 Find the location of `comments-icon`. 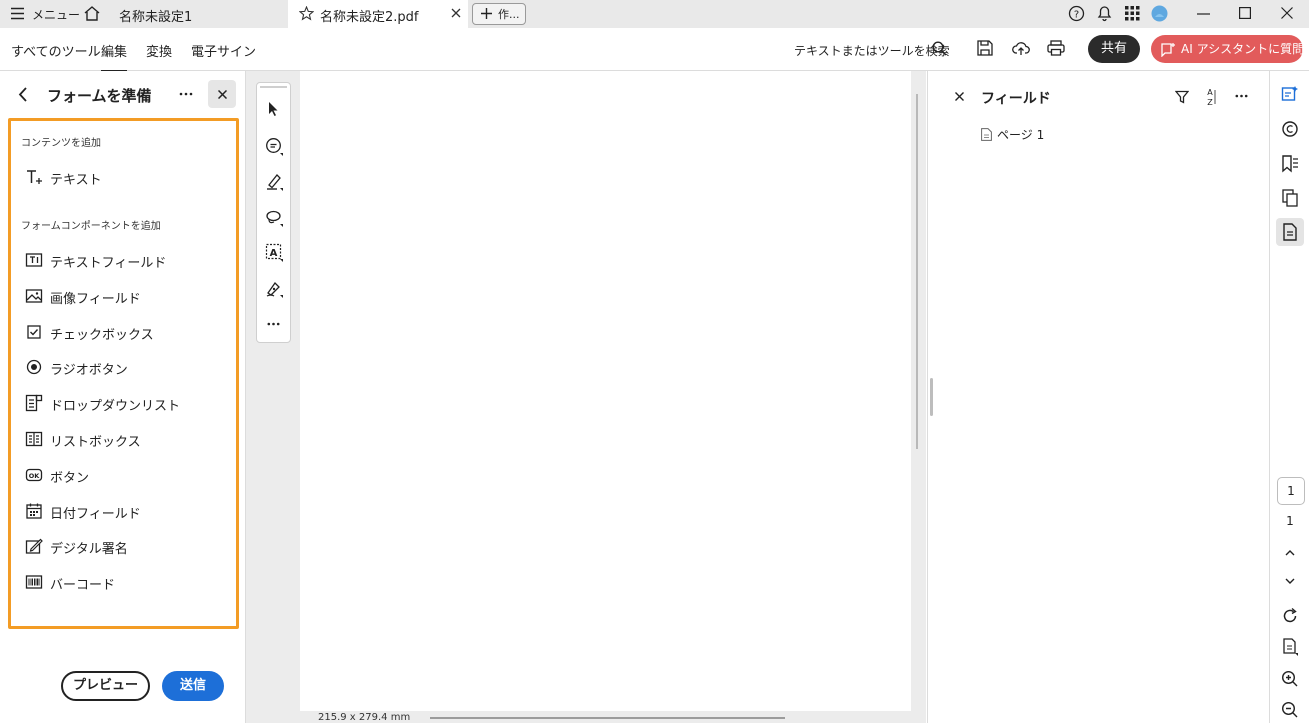

comments-icon is located at coordinates (1290, 129).